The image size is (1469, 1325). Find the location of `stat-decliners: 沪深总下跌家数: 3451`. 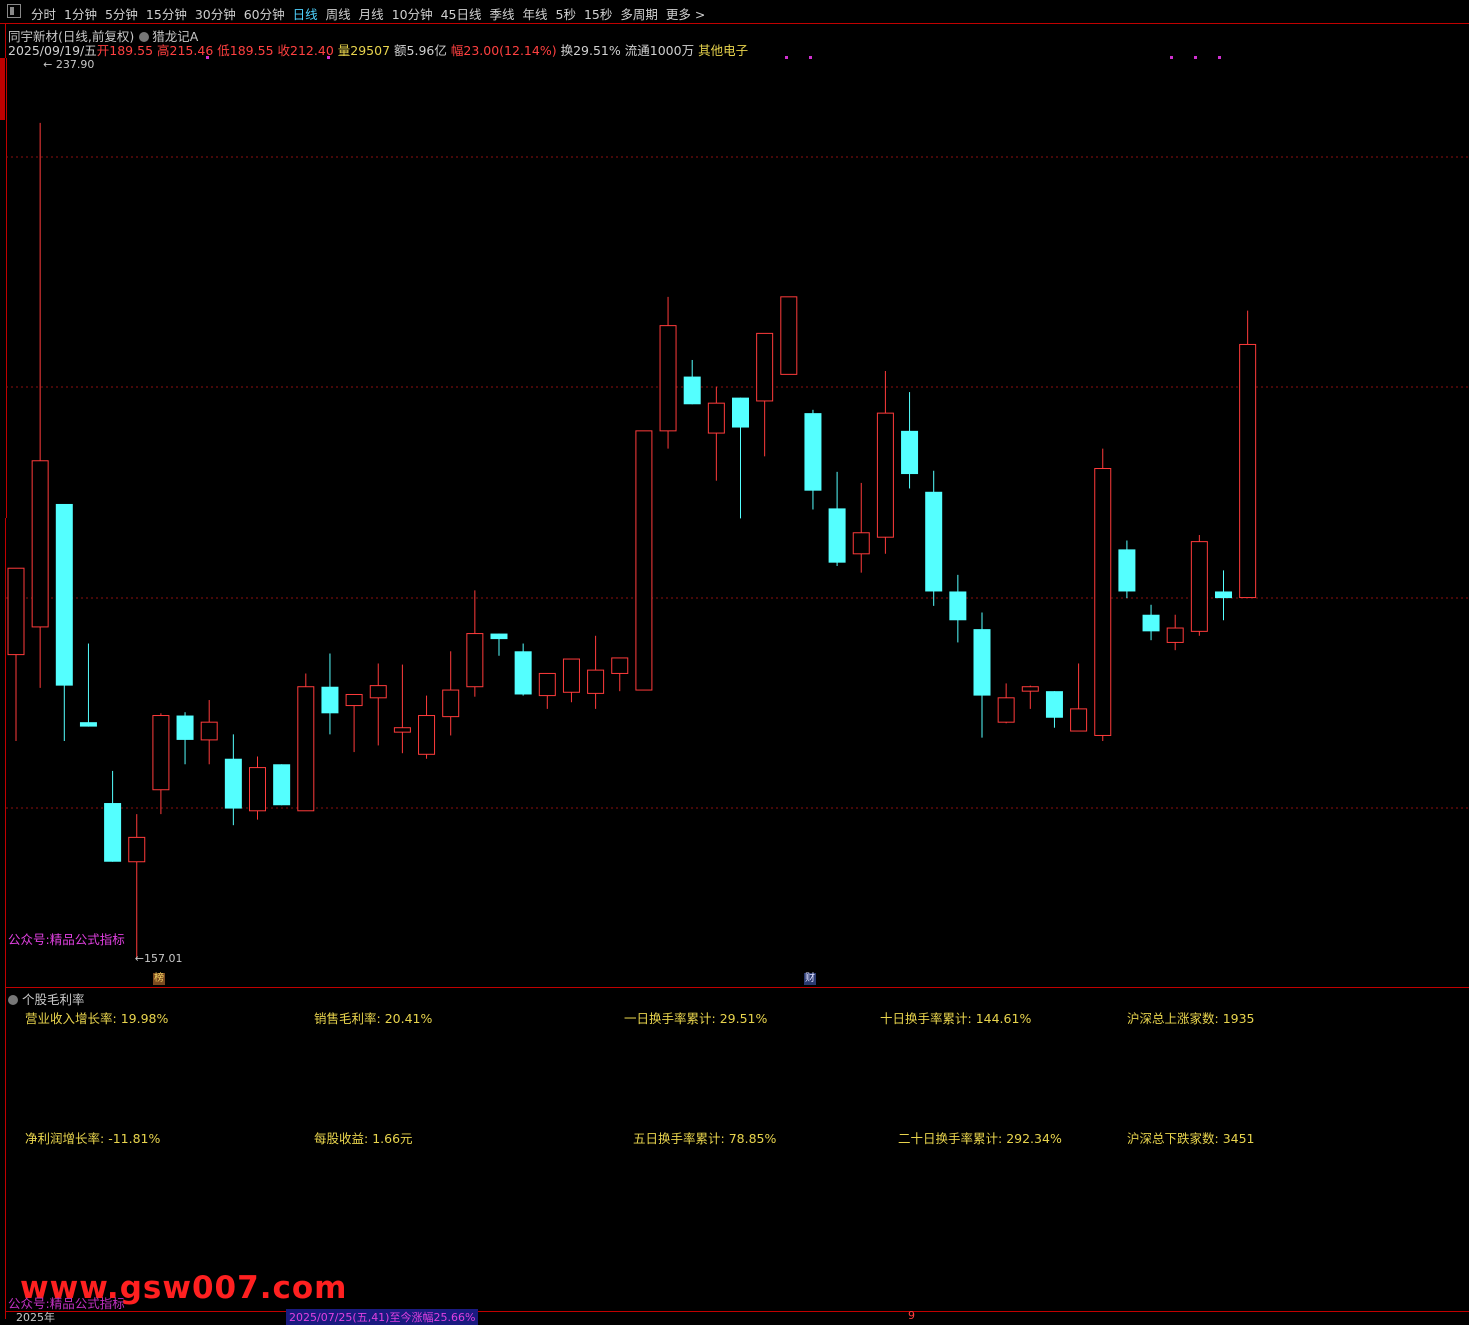

stat-decliners: 沪深总下跌家数: 3451 is located at coordinates (1191, 1137).